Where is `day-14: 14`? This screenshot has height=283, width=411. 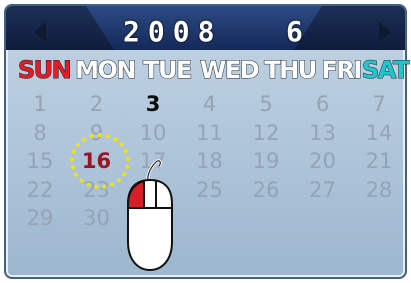
day-14: 14 is located at coordinates (379, 133).